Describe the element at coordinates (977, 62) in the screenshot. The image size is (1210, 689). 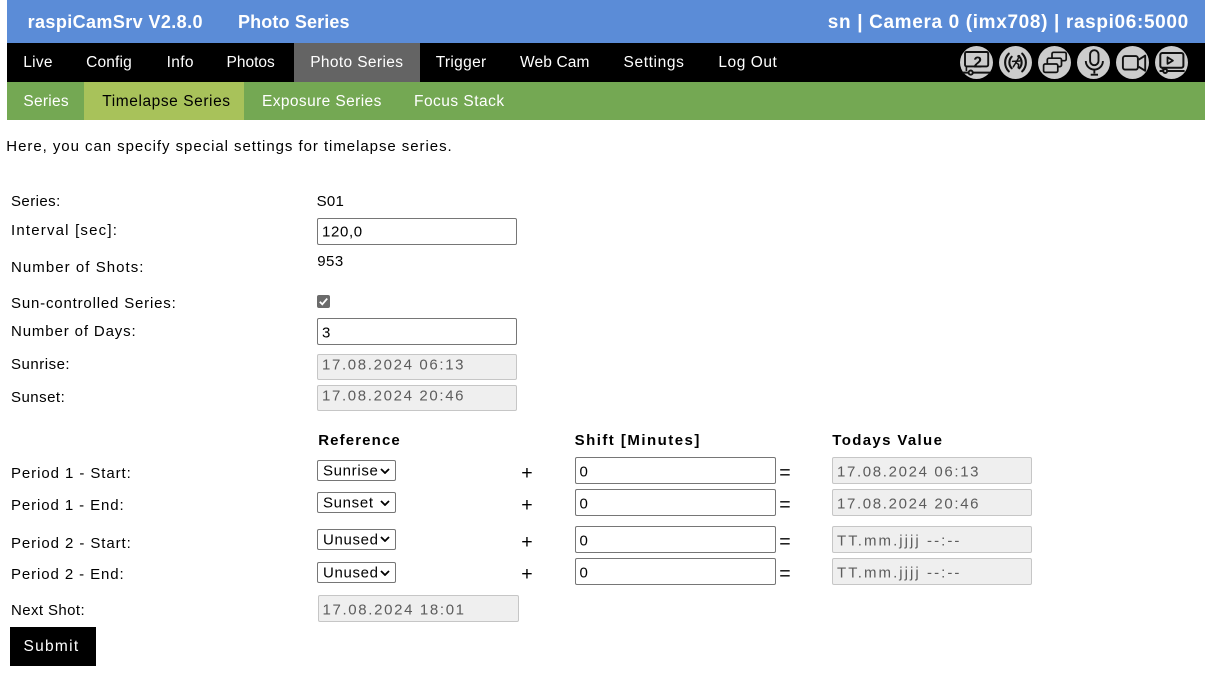
I see `svg-text: 2` at that location.